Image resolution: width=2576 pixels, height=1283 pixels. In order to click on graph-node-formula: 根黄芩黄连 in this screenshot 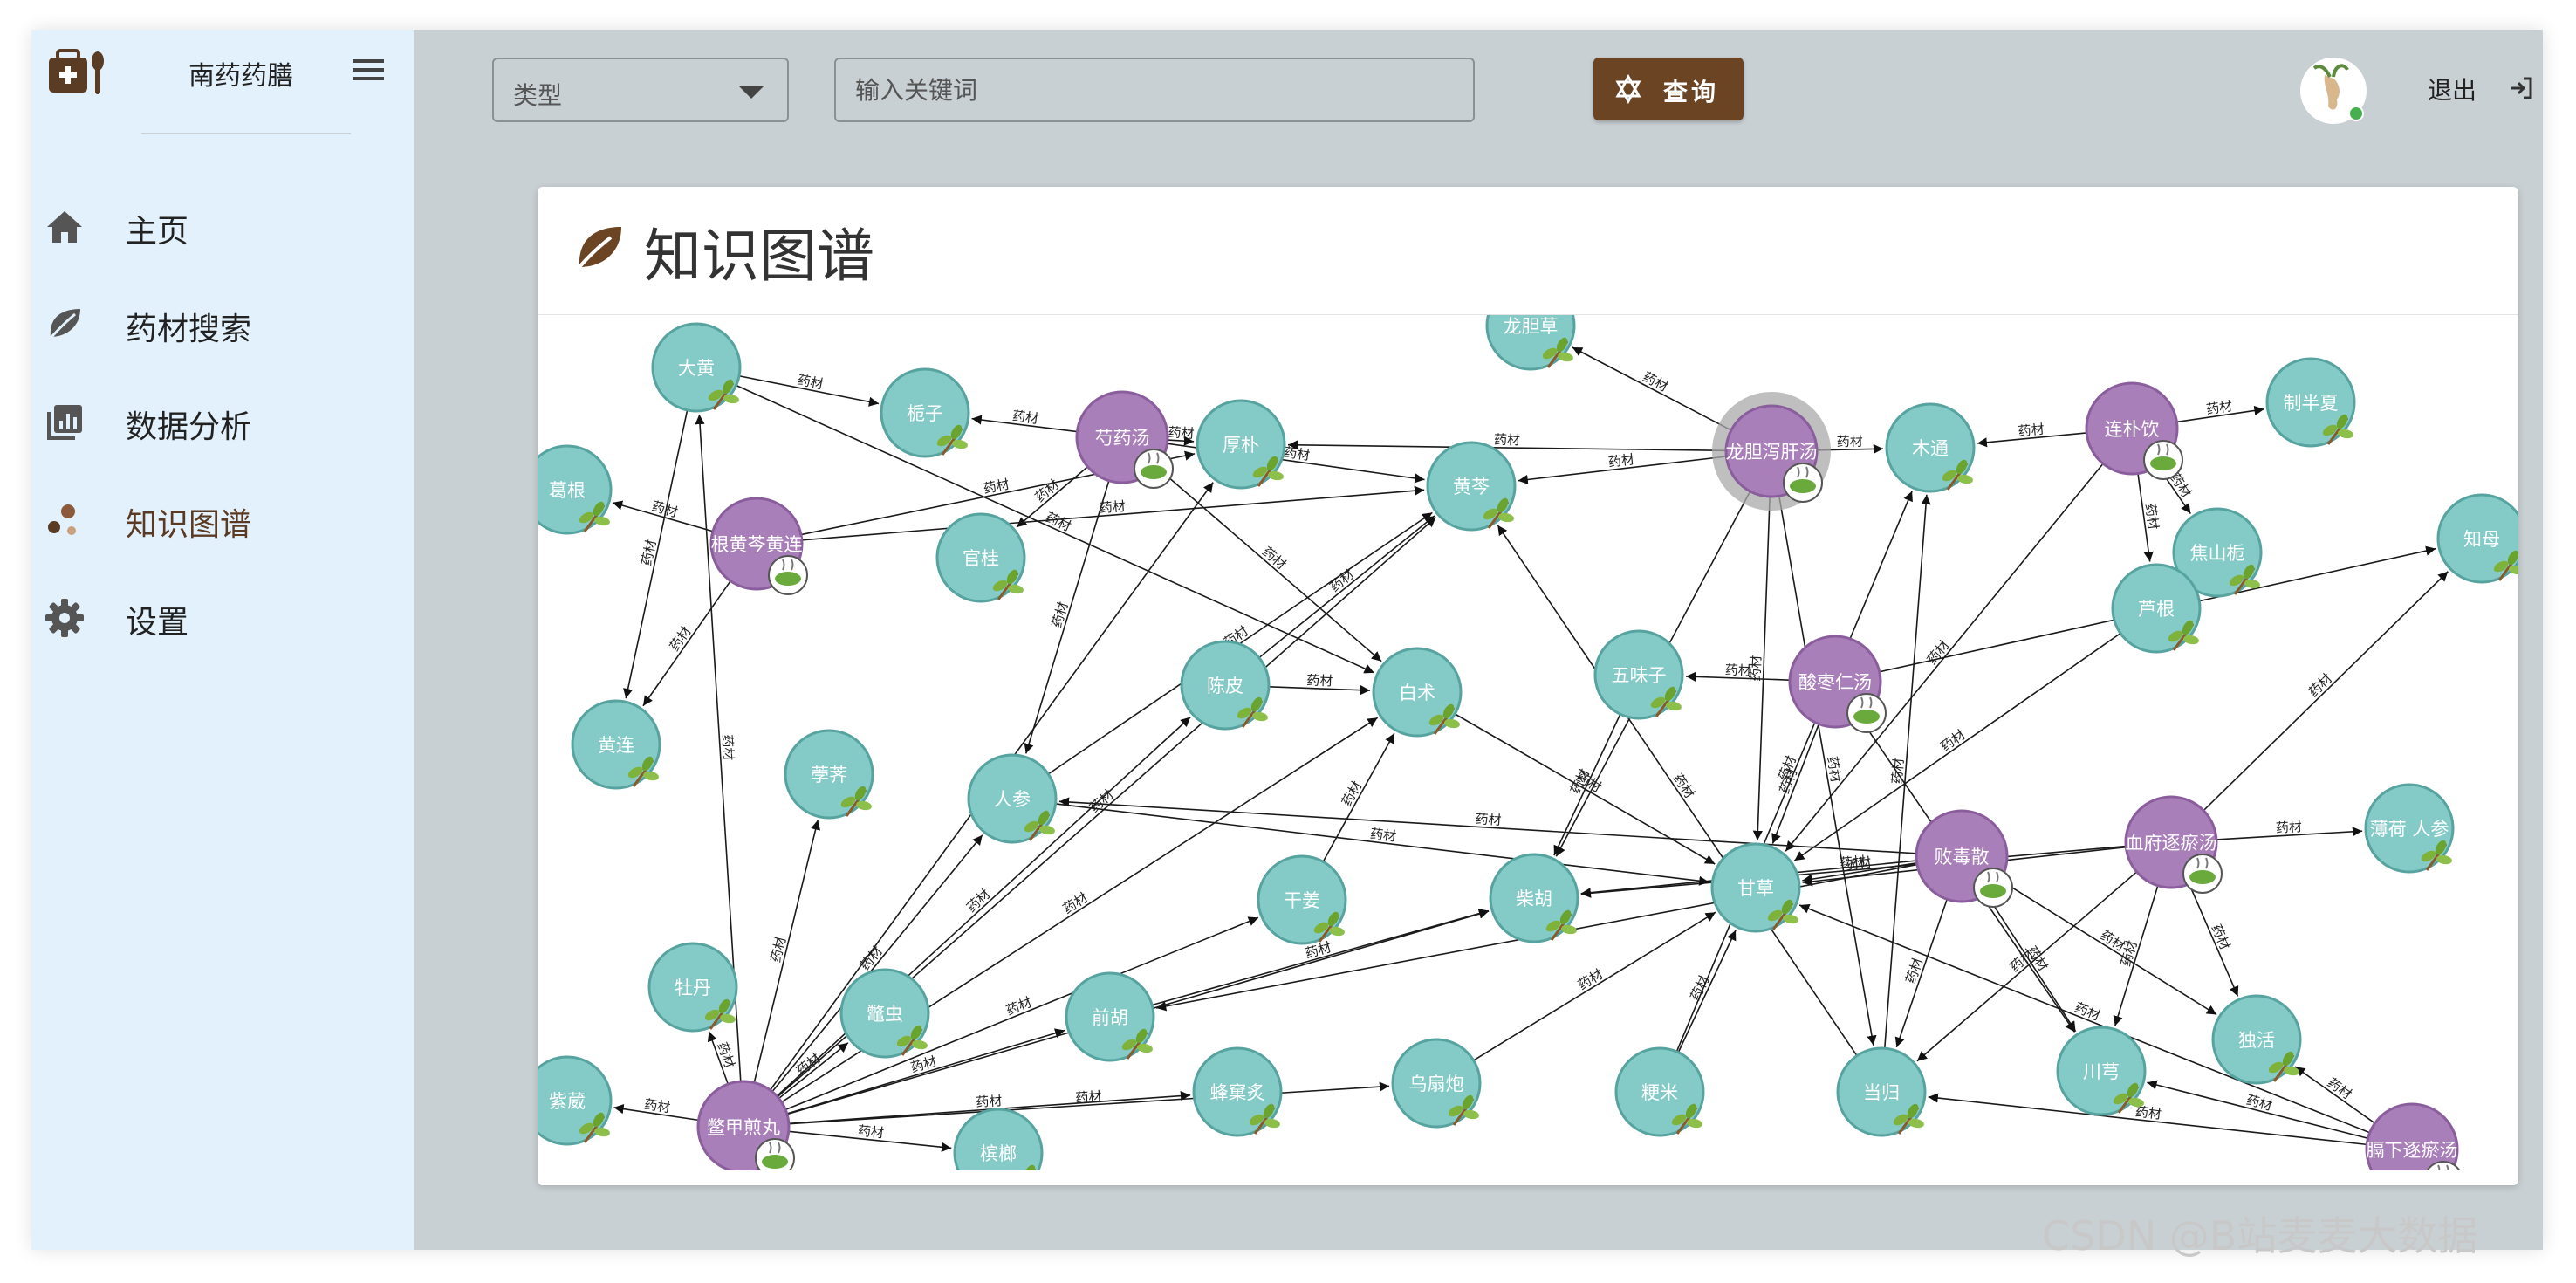, I will do `click(759, 546)`.